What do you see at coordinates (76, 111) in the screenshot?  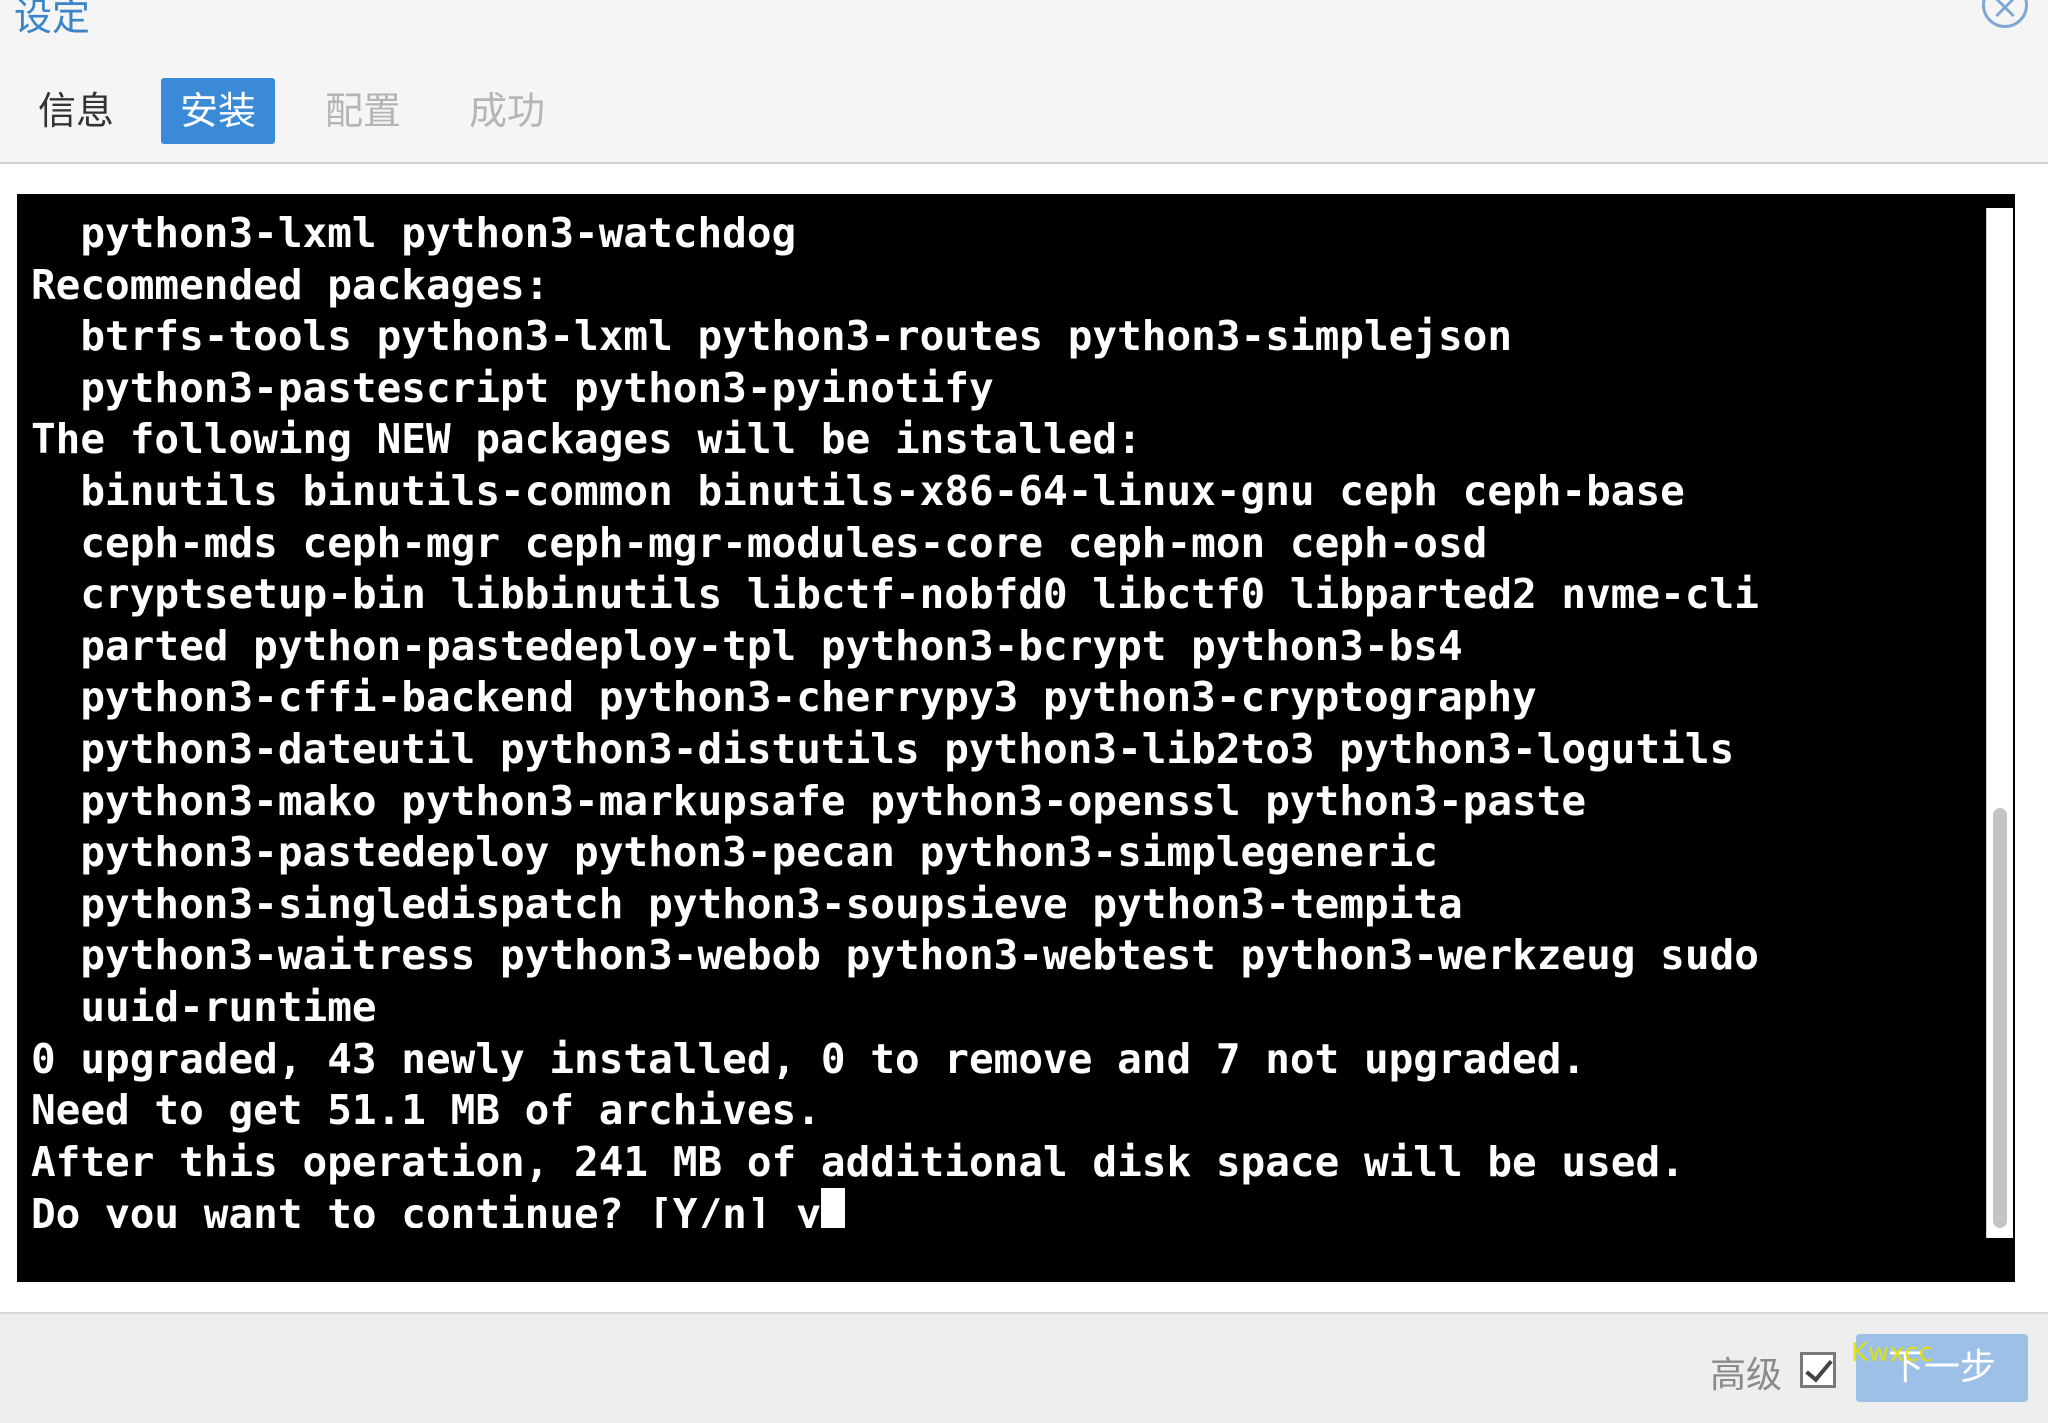 I see `tab-info: 信息` at bounding box center [76, 111].